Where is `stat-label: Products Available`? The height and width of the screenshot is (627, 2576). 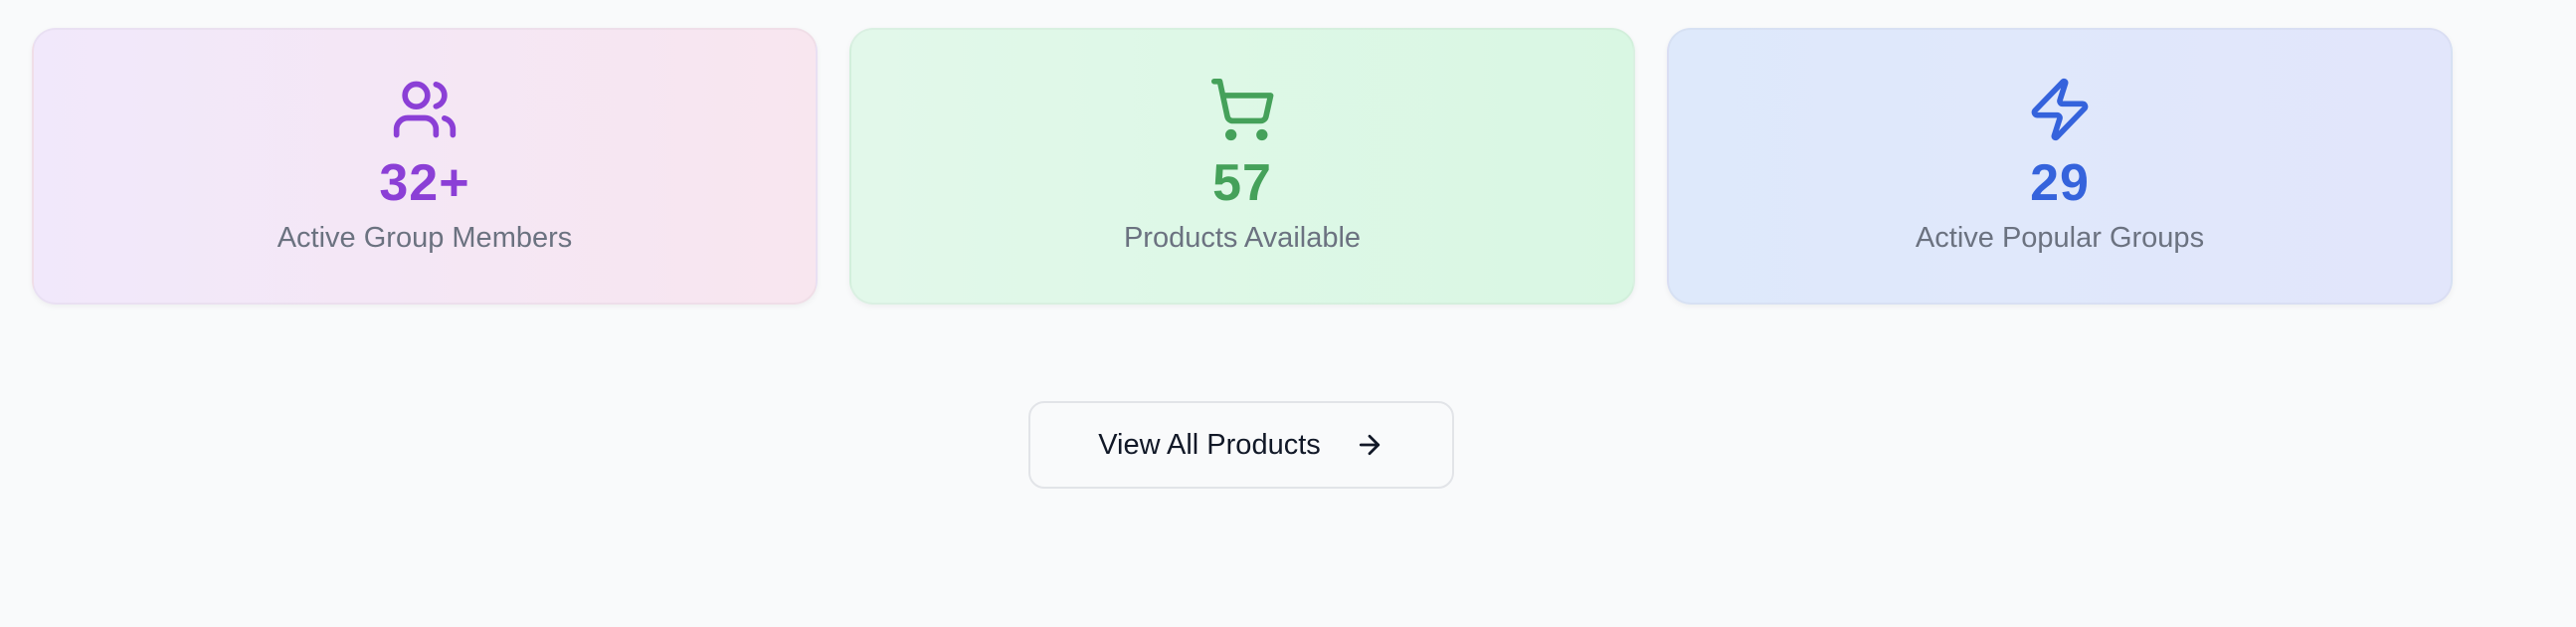
stat-label: Products Available is located at coordinates (1242, 238).